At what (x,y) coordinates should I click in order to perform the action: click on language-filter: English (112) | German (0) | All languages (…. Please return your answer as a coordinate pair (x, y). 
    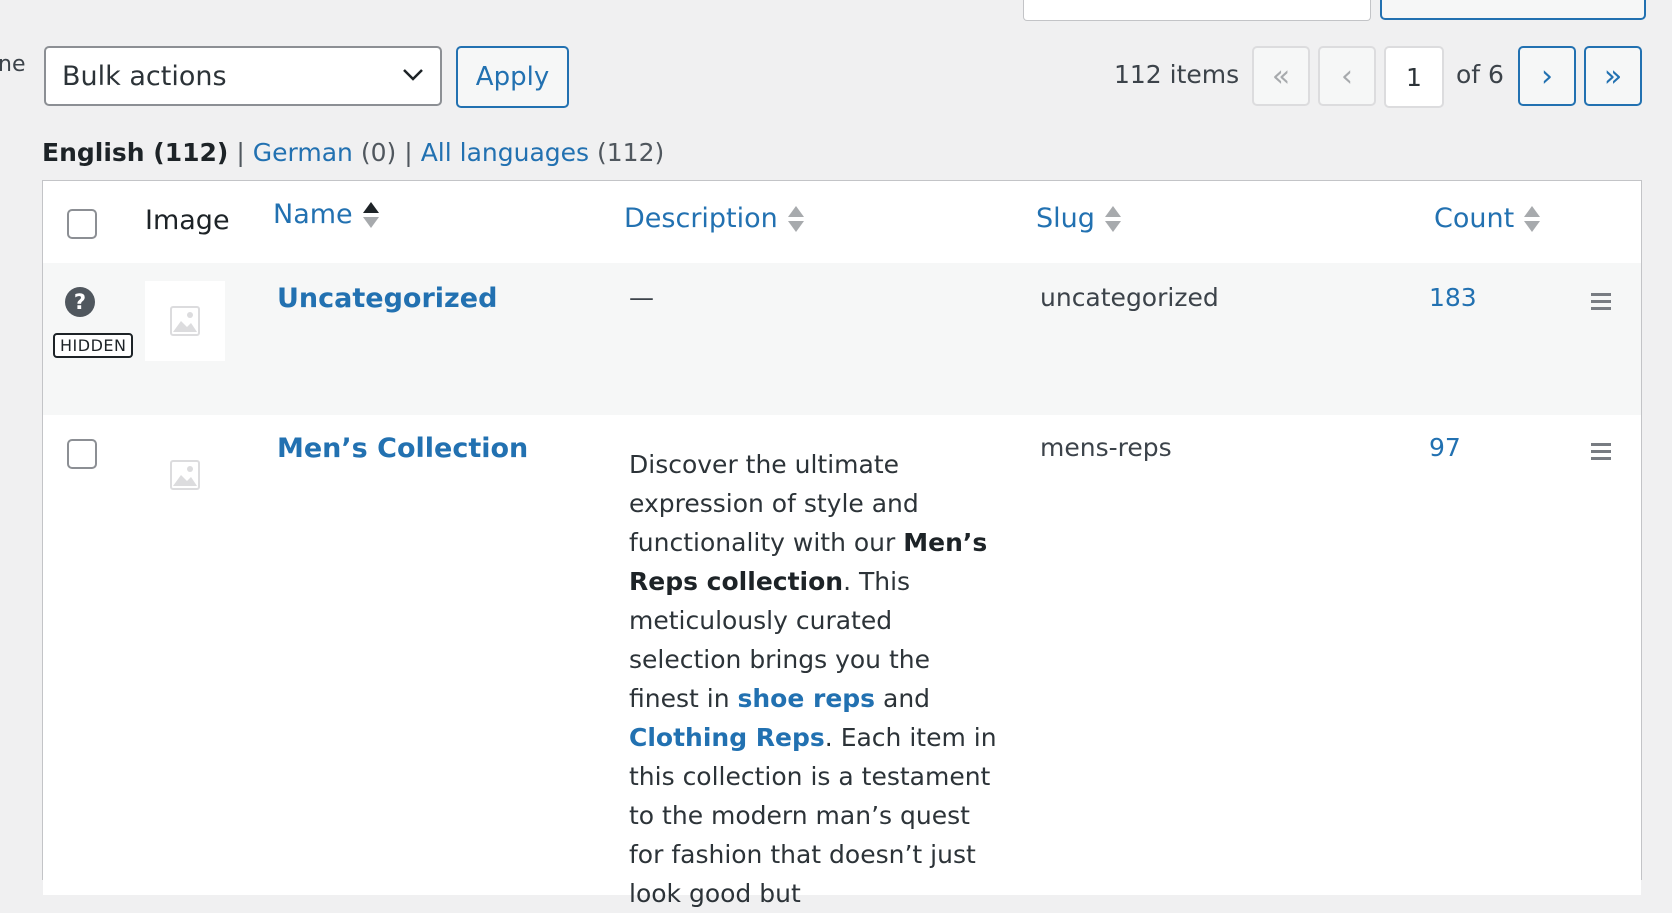
    Looking at the image, I should click on (353, 152).